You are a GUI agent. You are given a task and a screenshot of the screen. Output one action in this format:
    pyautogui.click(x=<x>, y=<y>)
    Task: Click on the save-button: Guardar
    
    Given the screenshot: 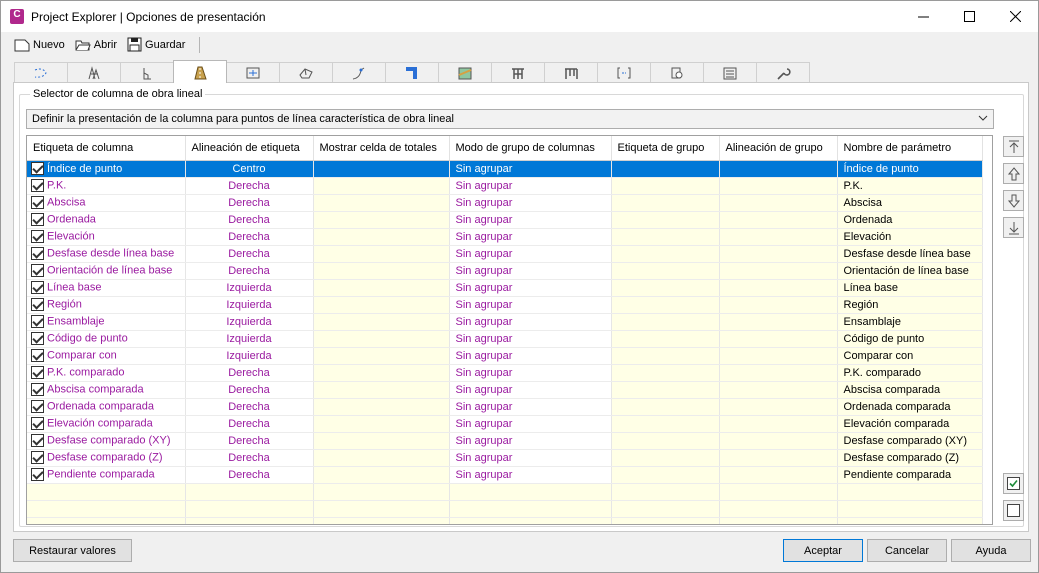 What is the action you would take?
    pyautogui.click(x=156, y=44)
    